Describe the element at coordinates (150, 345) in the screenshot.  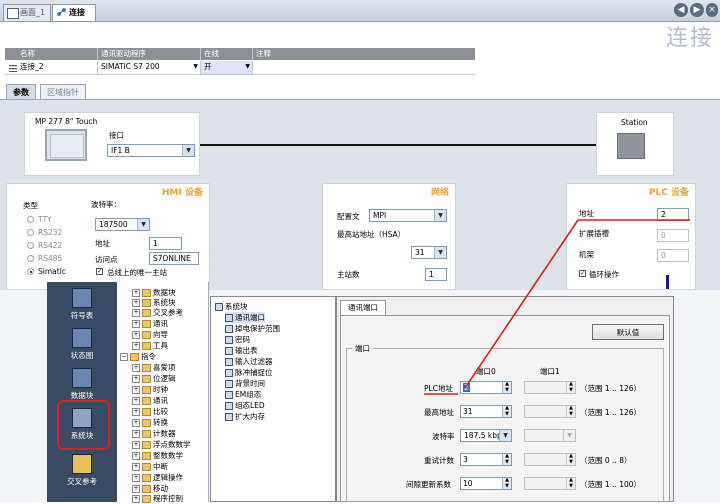
I see `tree-item: + 工具` at that location.